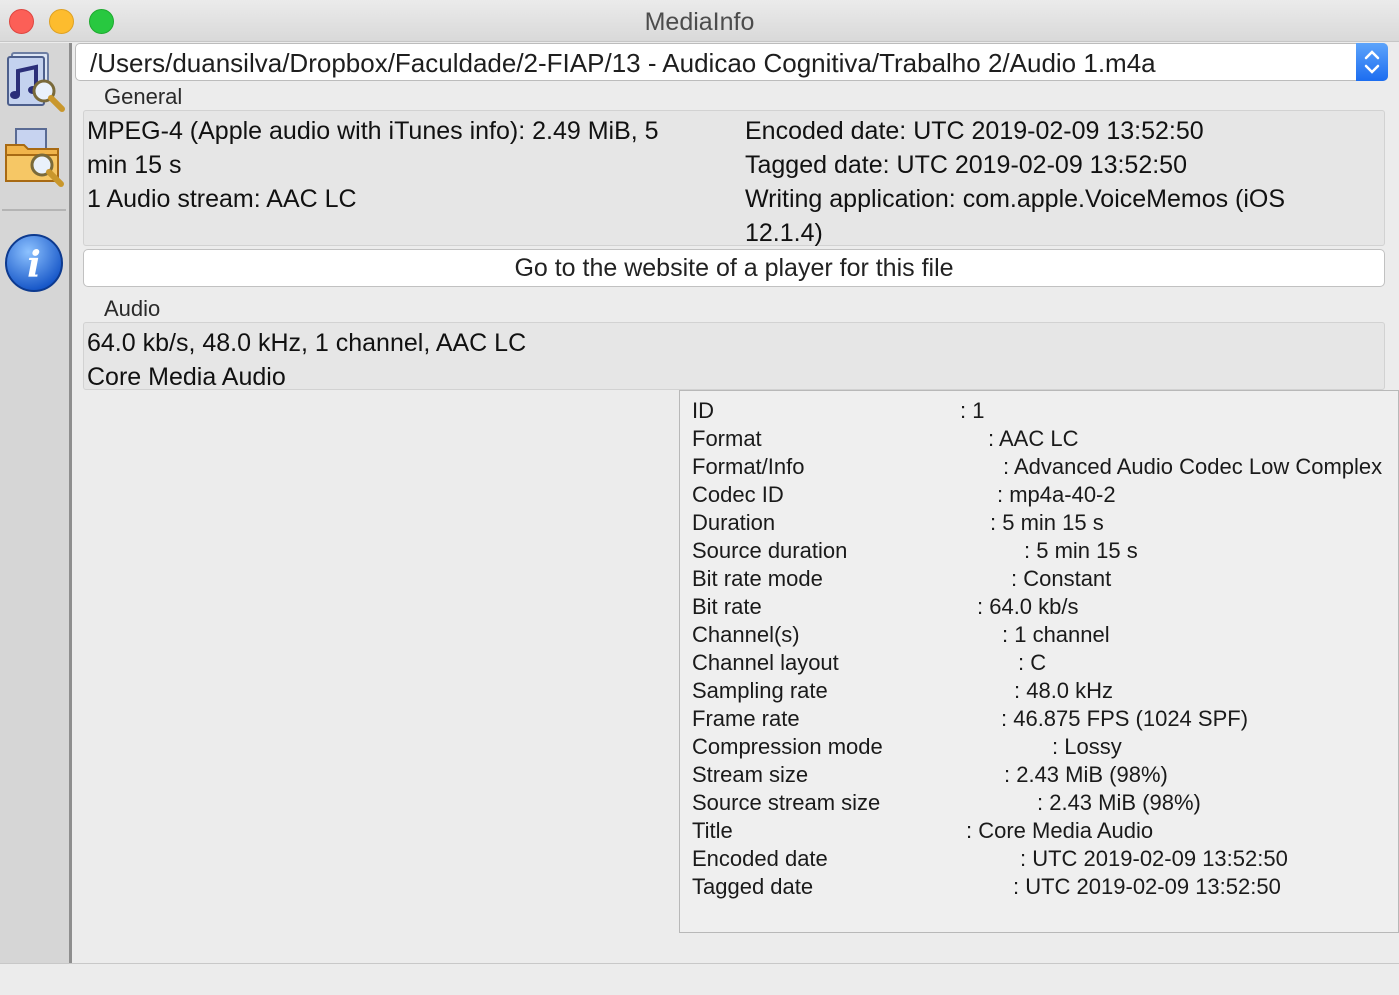 The height and width of the screenshot is (995, 1399). I want to click on dropdown-arrows-icon, so click(1372, 62).